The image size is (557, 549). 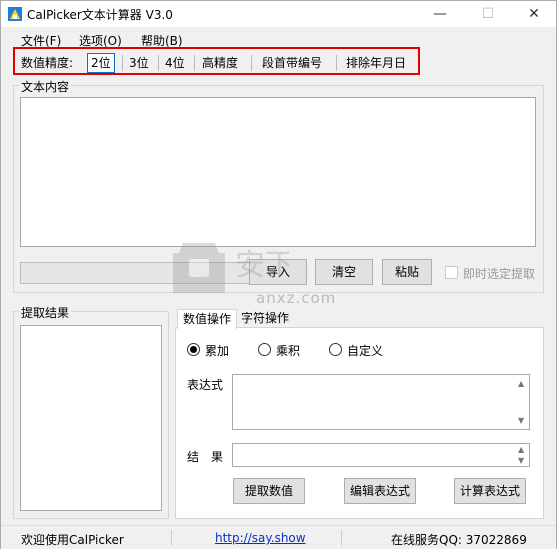 What do you see at coordinates (45, 86) in the screenshot?
I see `text-content-title: 文本内容` at bounding box center [45, 86].